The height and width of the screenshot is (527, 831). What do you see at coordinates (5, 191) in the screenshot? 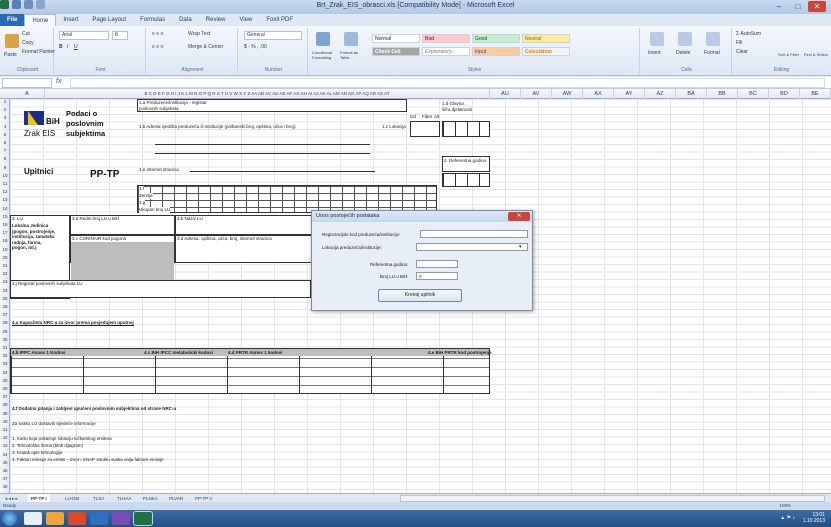
I see `row-header: 12` at bounding box center [5, 191].